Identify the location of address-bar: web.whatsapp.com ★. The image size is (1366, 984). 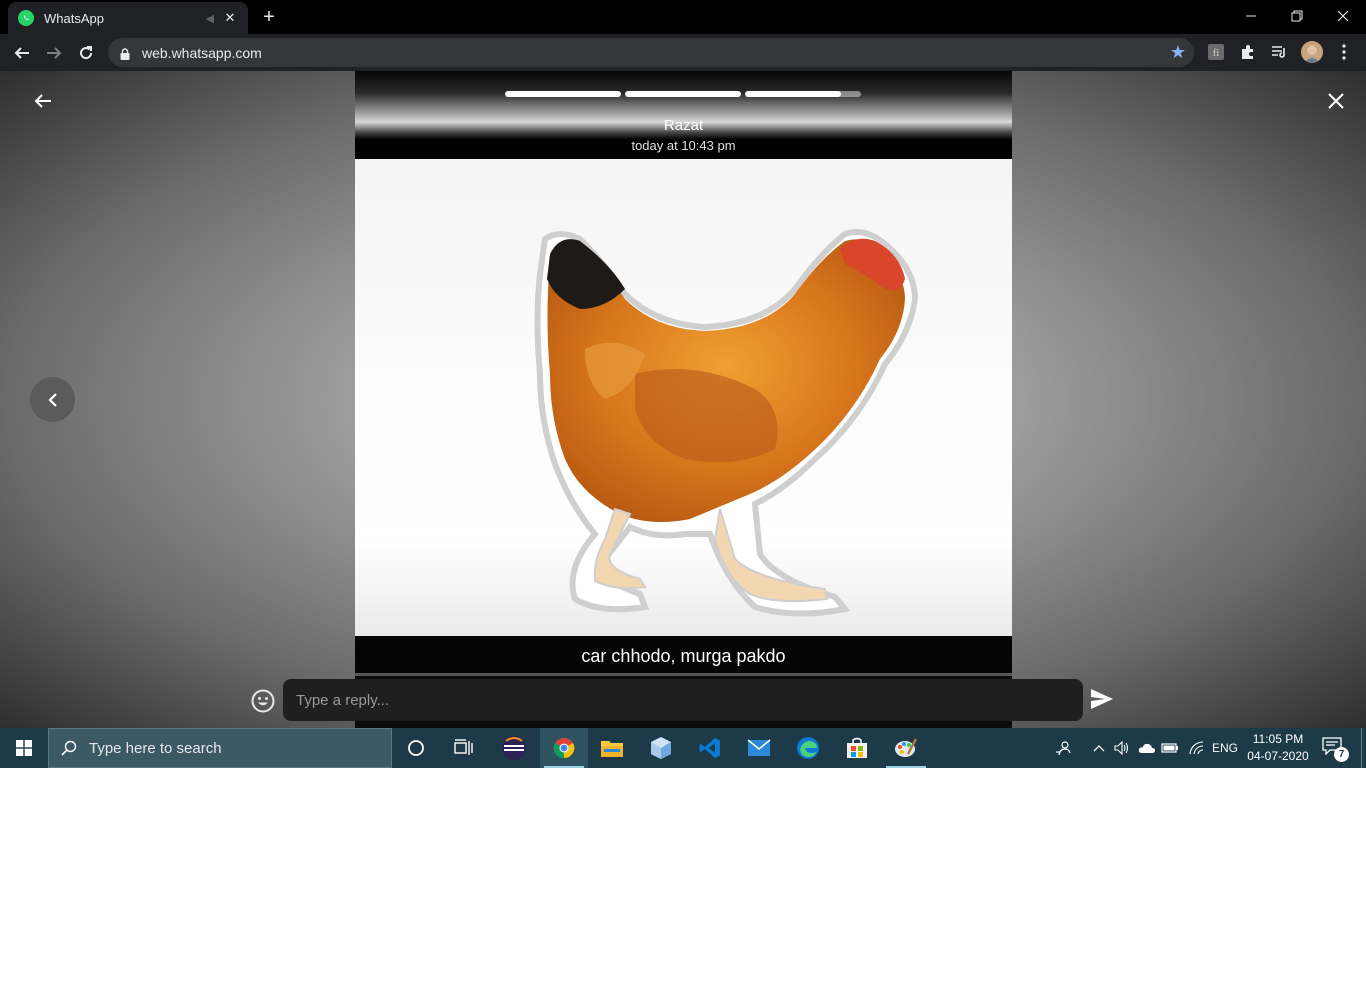
(651, 52).